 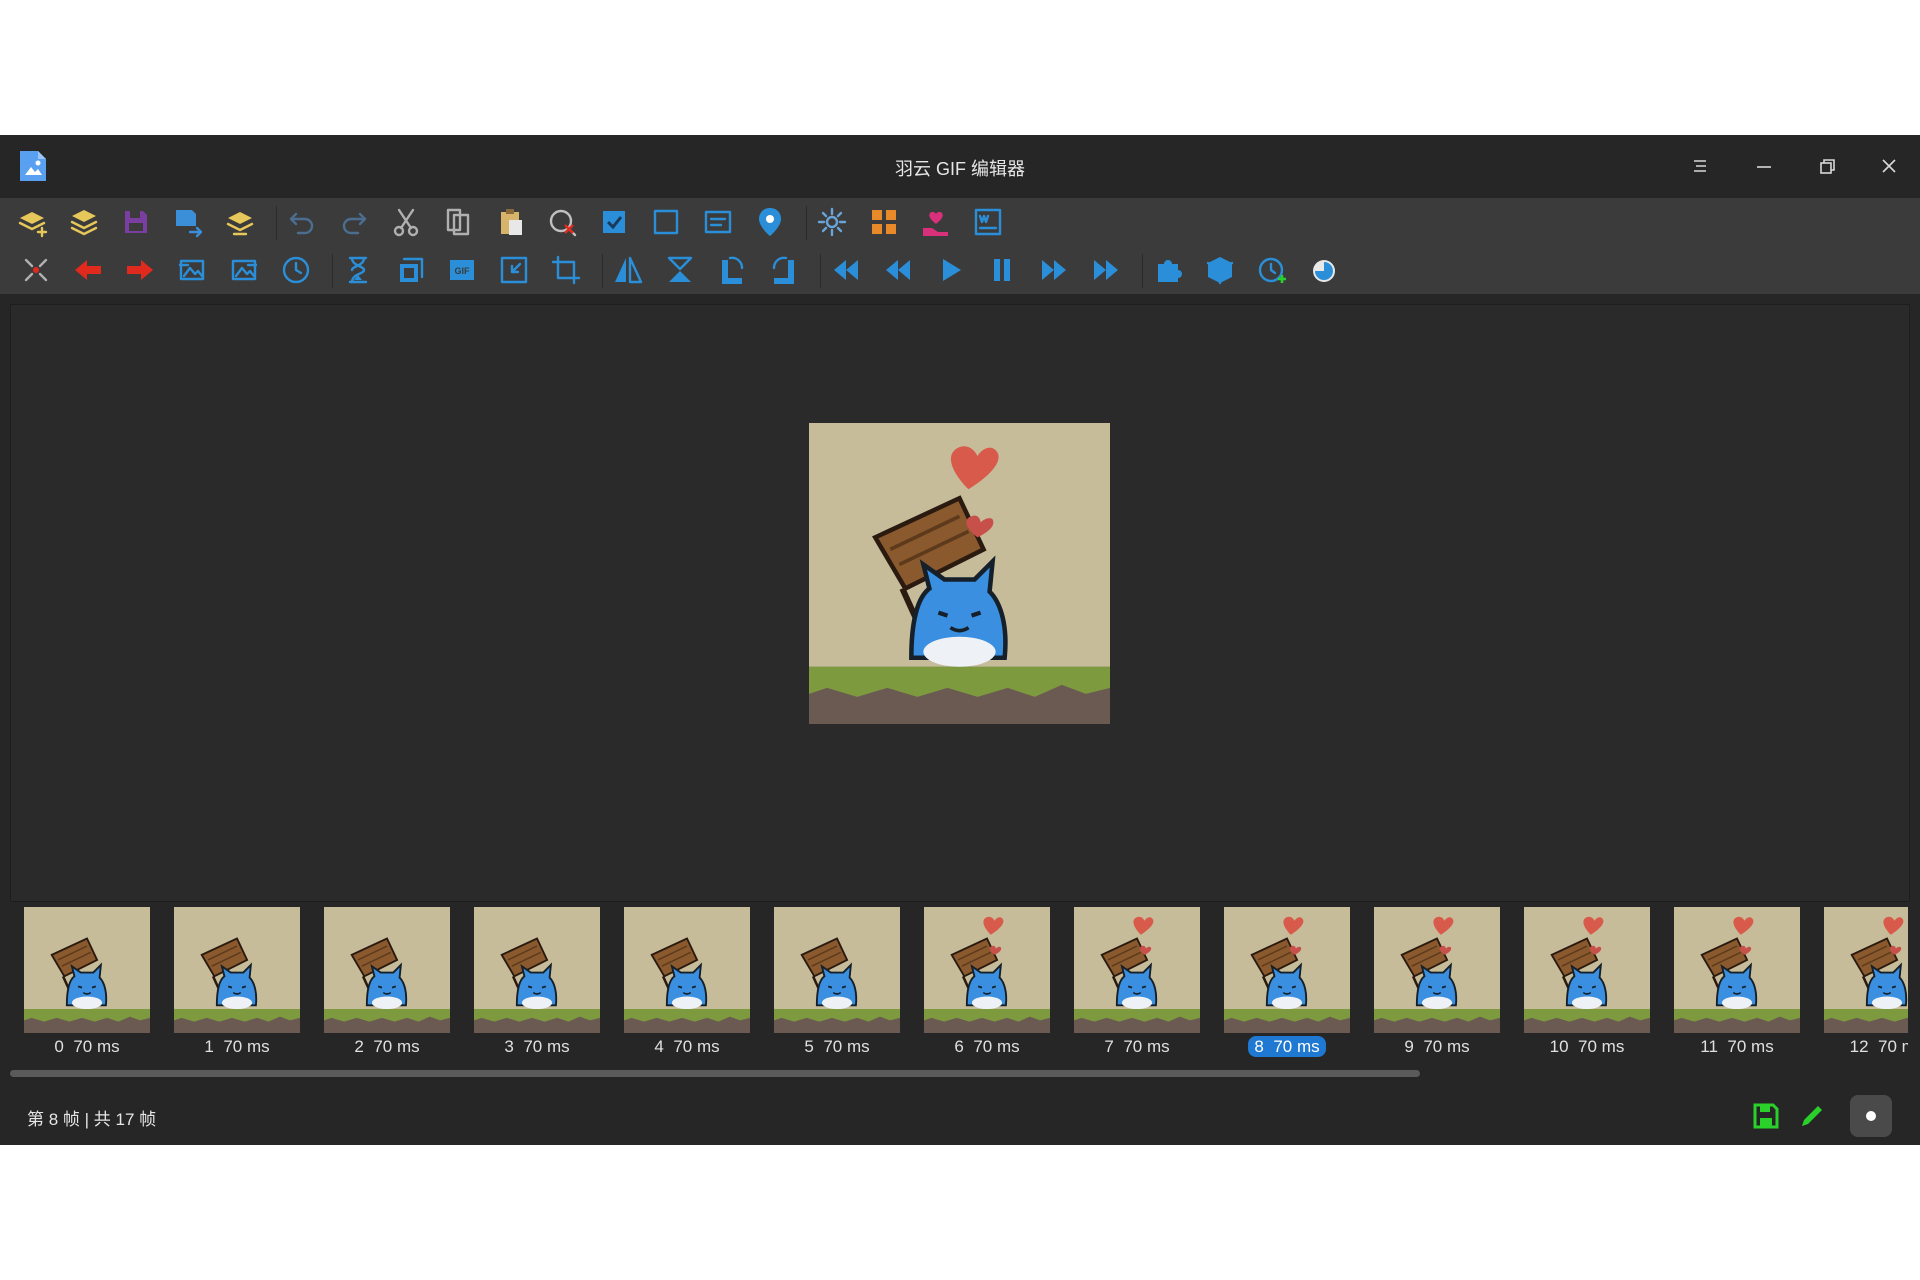 I want to click on play-button, so click(x=950, y=270).